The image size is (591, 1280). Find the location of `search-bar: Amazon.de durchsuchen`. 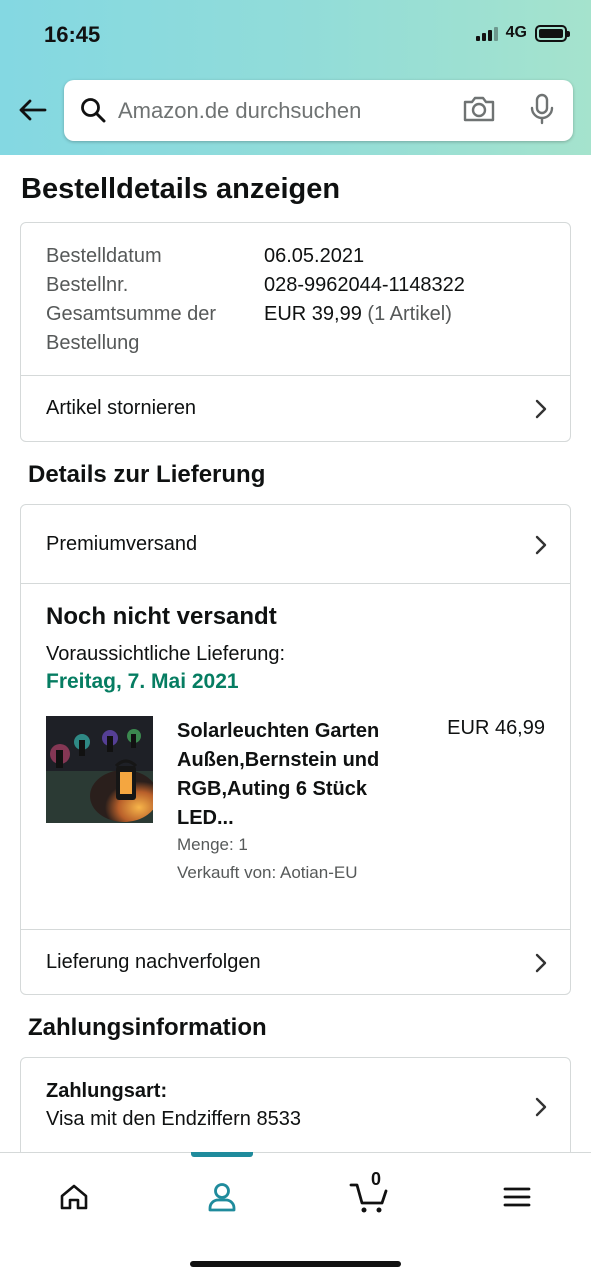

search-bar: Amazon.de durchsuchen is located at coordinates (318, 110).